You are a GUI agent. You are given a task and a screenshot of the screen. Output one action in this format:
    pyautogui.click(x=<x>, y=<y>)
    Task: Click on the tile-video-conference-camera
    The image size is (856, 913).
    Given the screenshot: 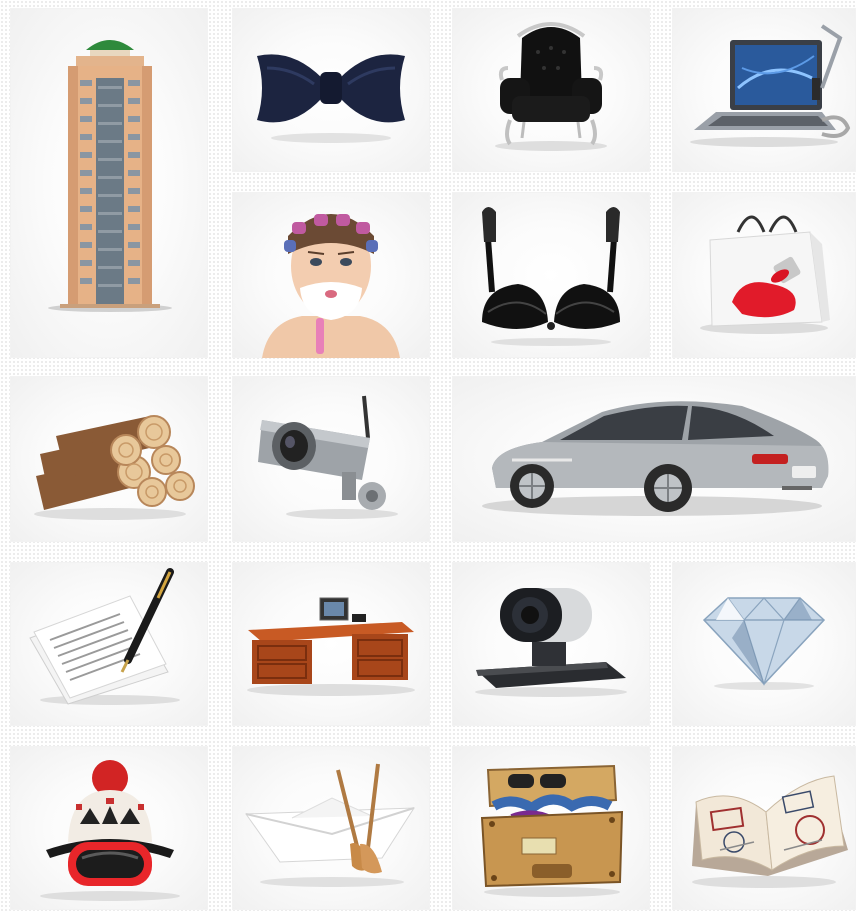 What is the action you would take?
    pyautogui.click(x=551, y=644)
    